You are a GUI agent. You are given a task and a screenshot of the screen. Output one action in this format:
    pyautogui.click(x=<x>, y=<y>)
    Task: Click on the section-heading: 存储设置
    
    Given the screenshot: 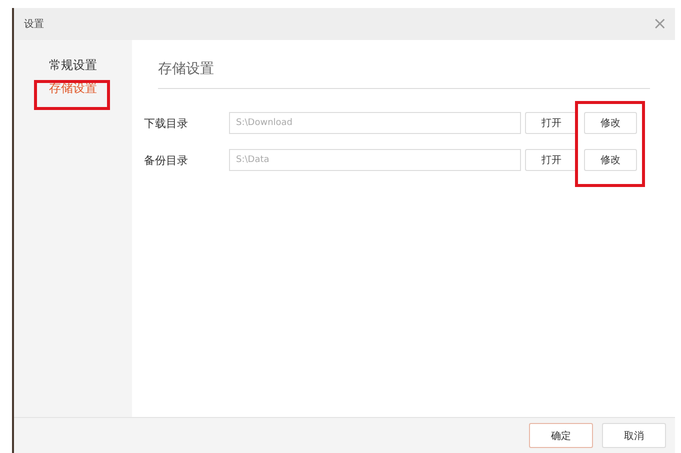 What is the action you would take?
    pyautogui.click(x=404, y=74)
    